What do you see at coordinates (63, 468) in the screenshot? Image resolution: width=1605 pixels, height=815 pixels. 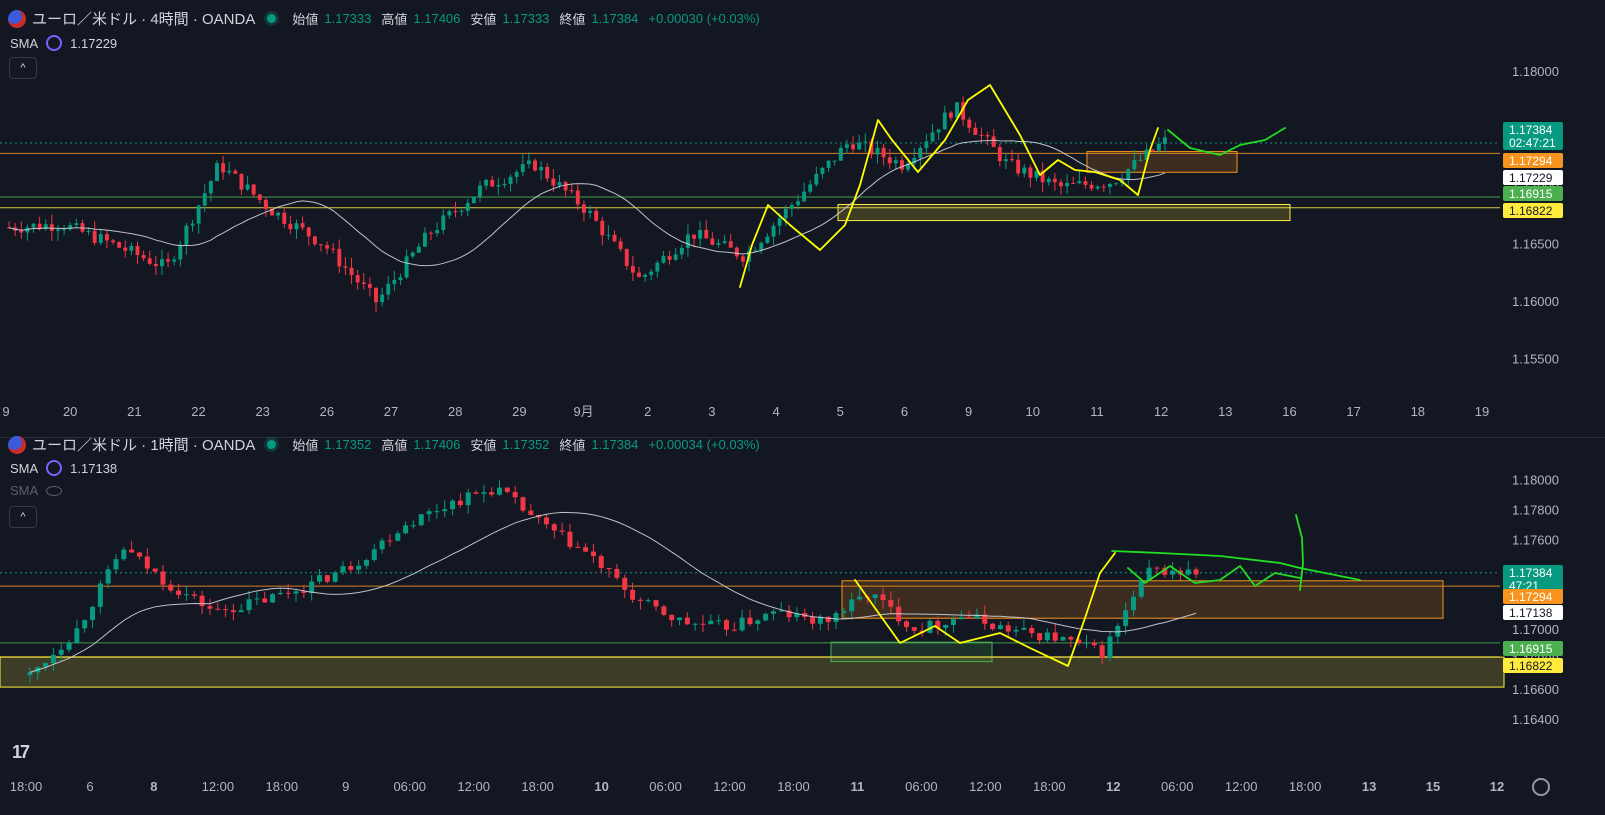 I see `sma-indicator-1h: SMA 1.17138` at bounding box center [63, 468].